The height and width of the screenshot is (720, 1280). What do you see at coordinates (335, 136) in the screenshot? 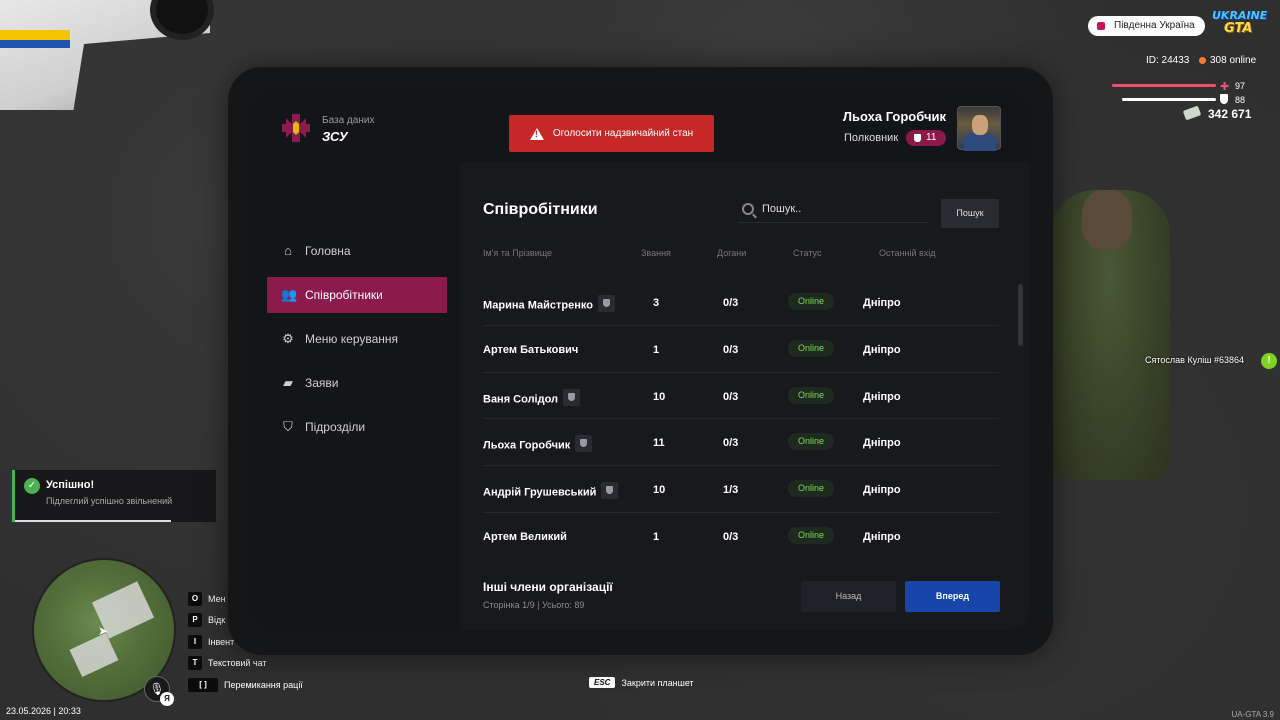
I see `organization-name: ЗСУ` at bounding box center [335, 136].